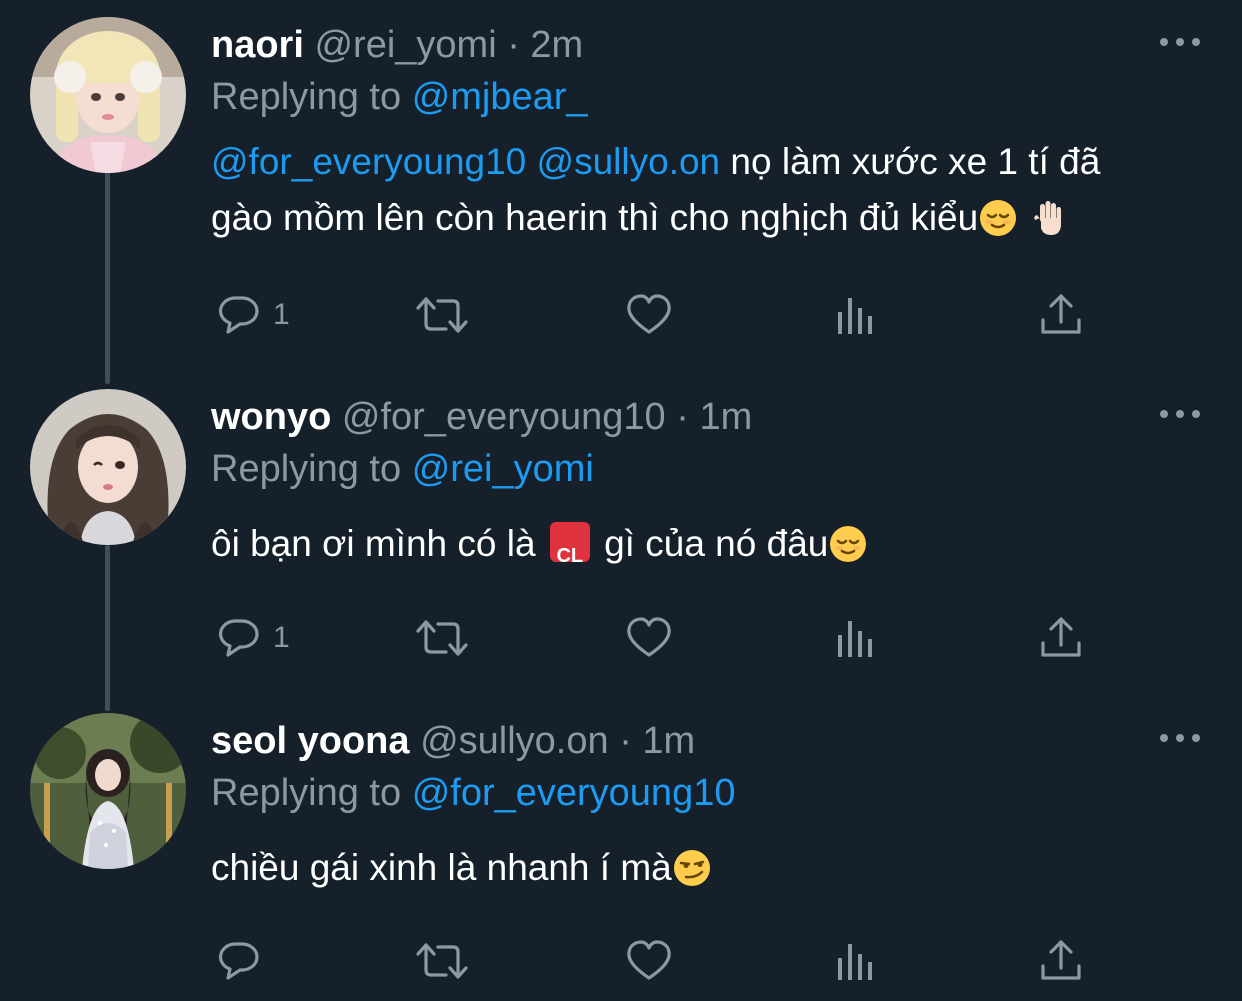 Image resolution: width=1242 pixels, height=1001 pixels. Describe the element at coordinates (441, 867) in the screenshot. I see `text-part: chiều gái xinh là nhanh í mà` at that location.